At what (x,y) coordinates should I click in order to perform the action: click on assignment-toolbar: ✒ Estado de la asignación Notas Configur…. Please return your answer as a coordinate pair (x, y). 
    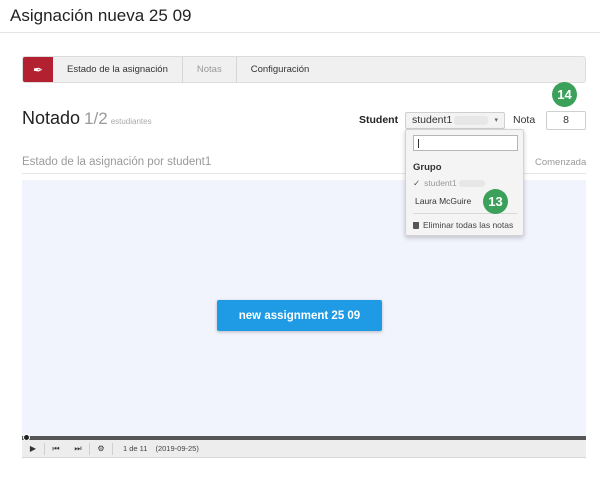
    Looking at the image, I should click on (304, 69).